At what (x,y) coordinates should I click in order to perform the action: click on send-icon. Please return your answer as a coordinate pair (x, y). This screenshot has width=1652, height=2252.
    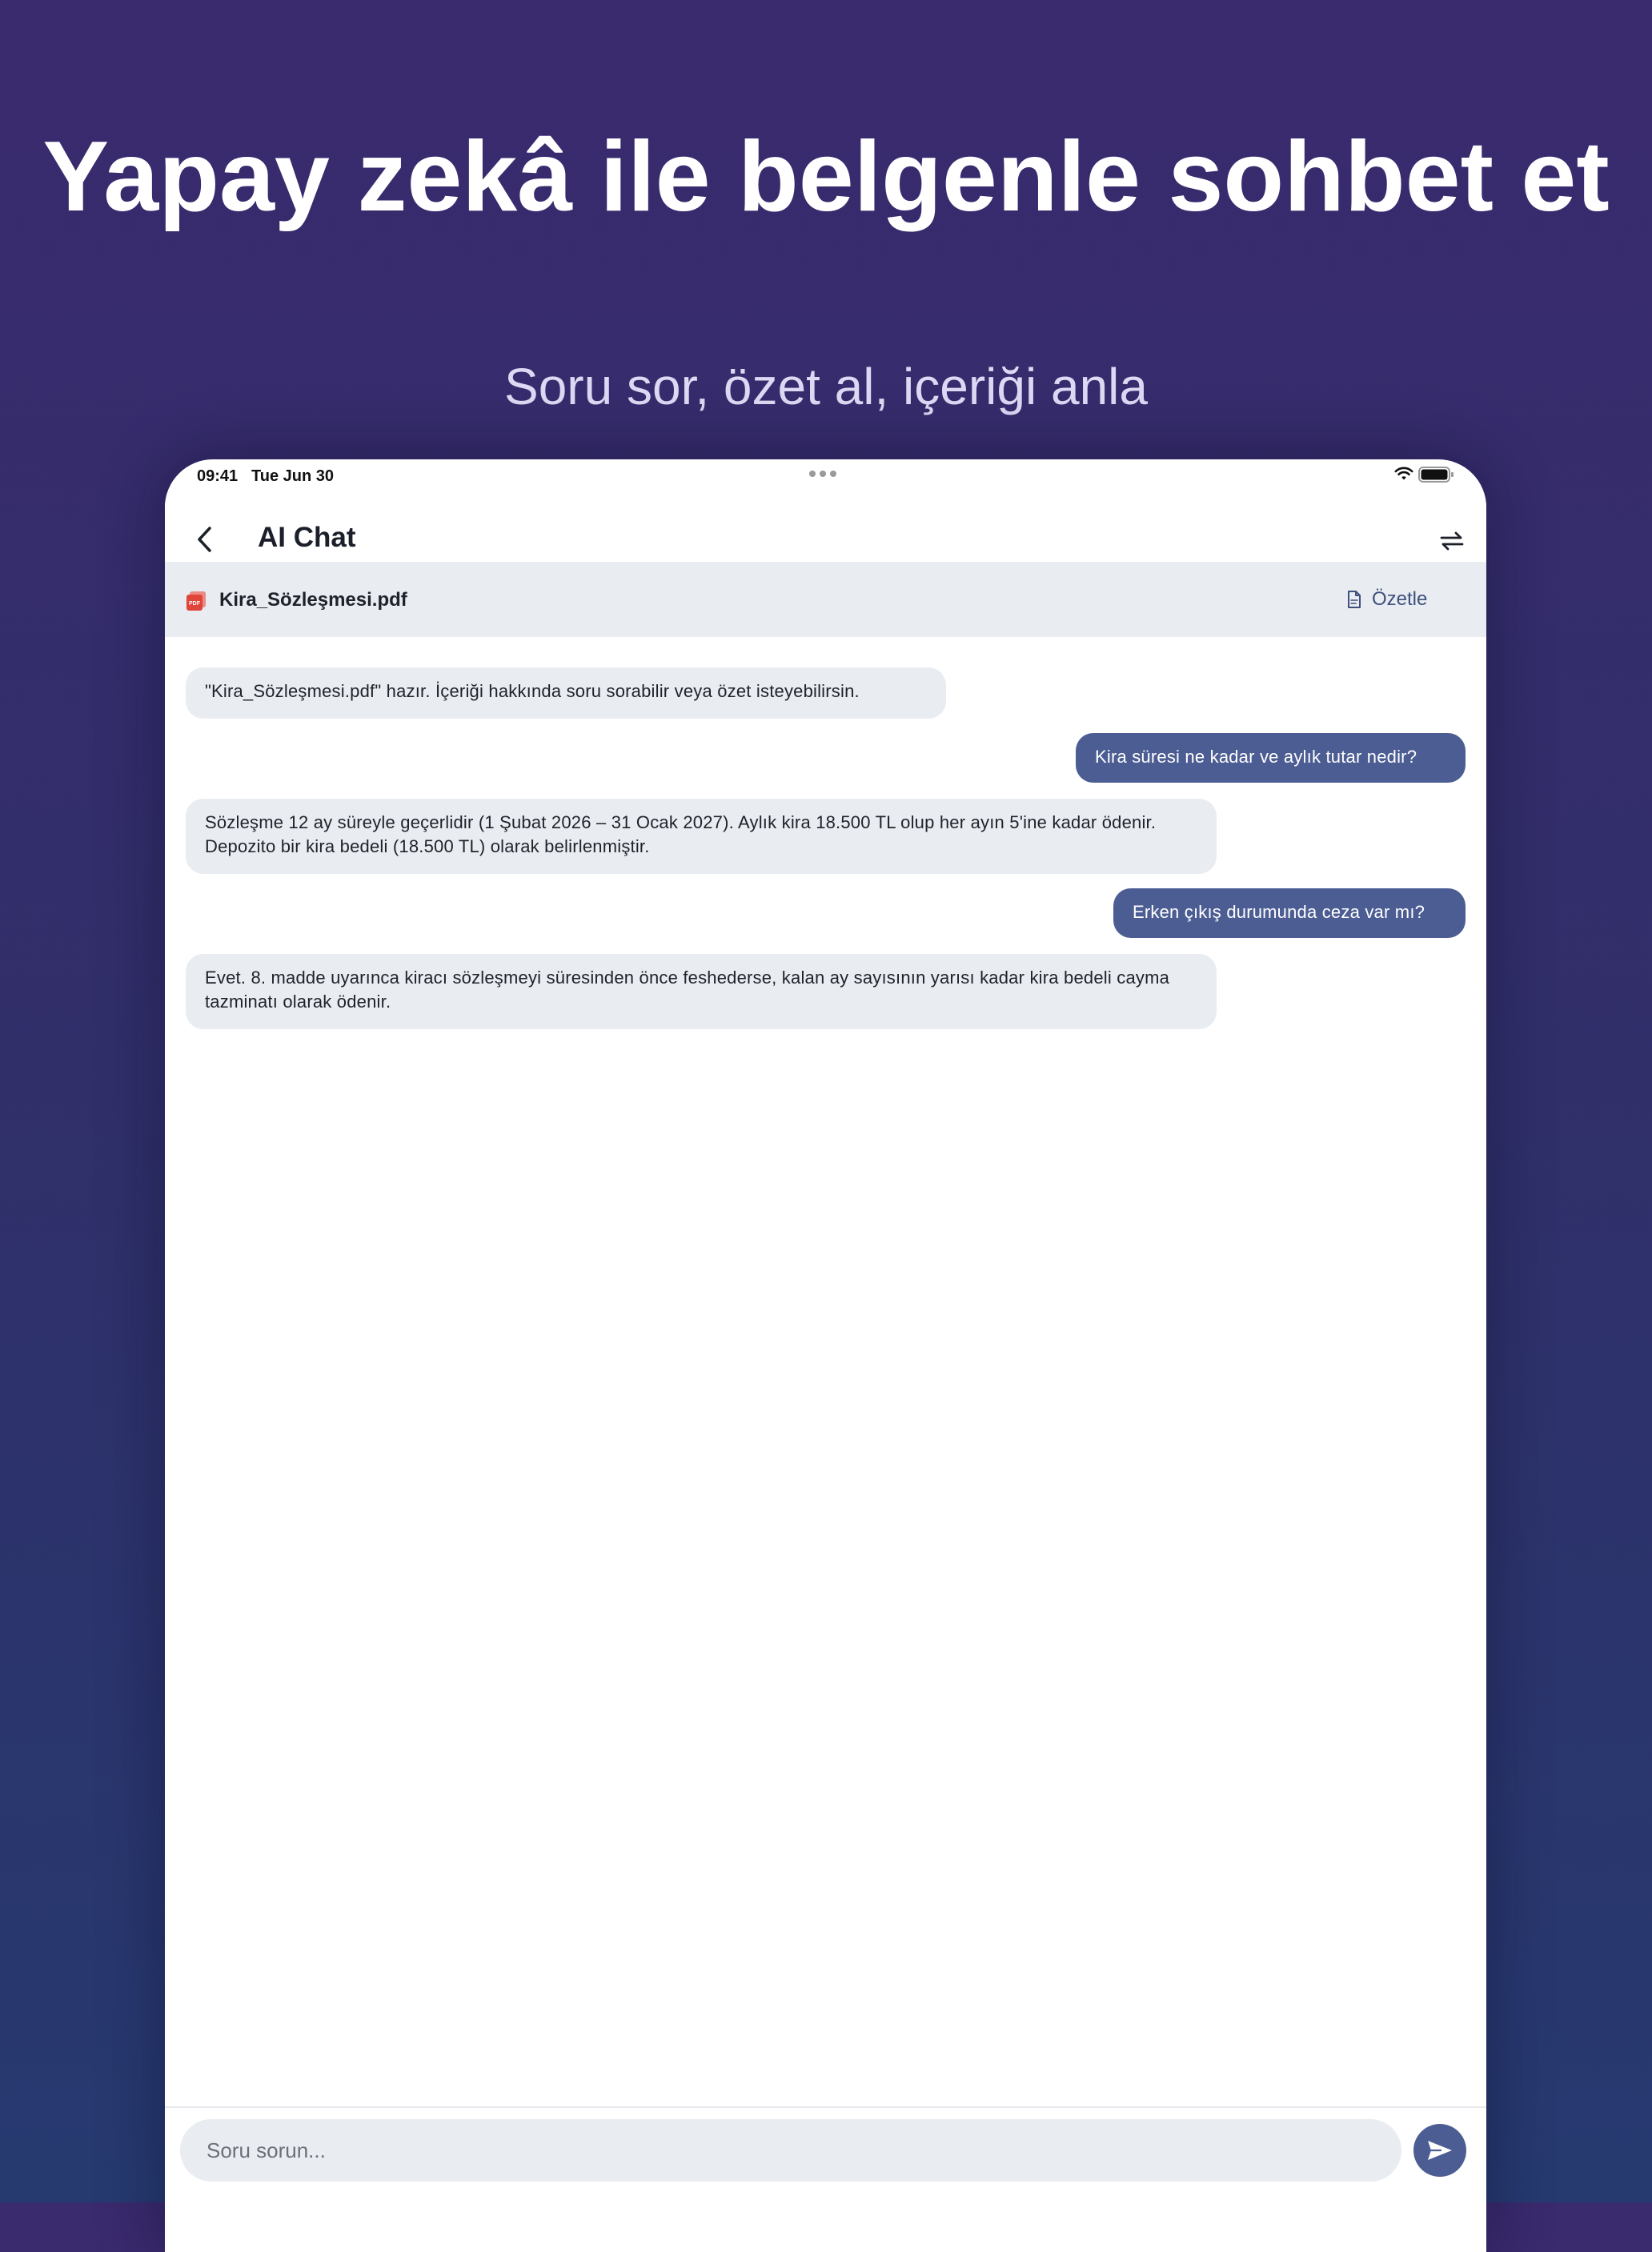
    Looking at the image, I should click on (1440, 2150).